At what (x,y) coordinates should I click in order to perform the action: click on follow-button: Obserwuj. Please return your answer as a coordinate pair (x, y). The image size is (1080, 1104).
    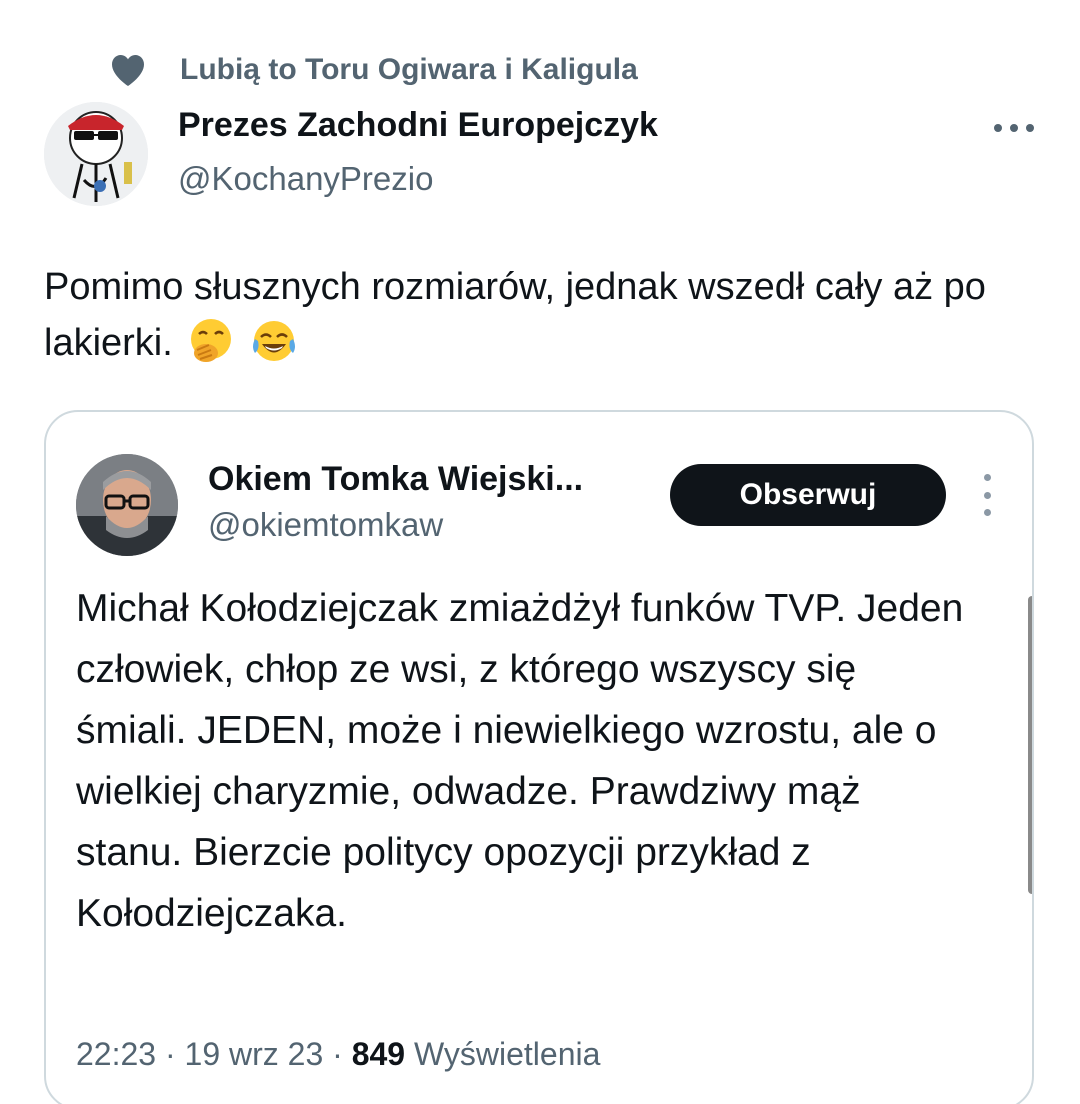
    Looking at the image, I should click on (808, 495).